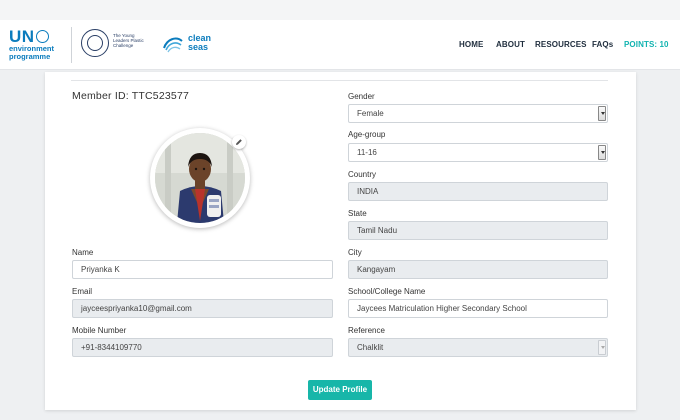  Describe the element at coordinates (367, 152) in the screenshot. I see `age-group-value: 11-16` at that location.